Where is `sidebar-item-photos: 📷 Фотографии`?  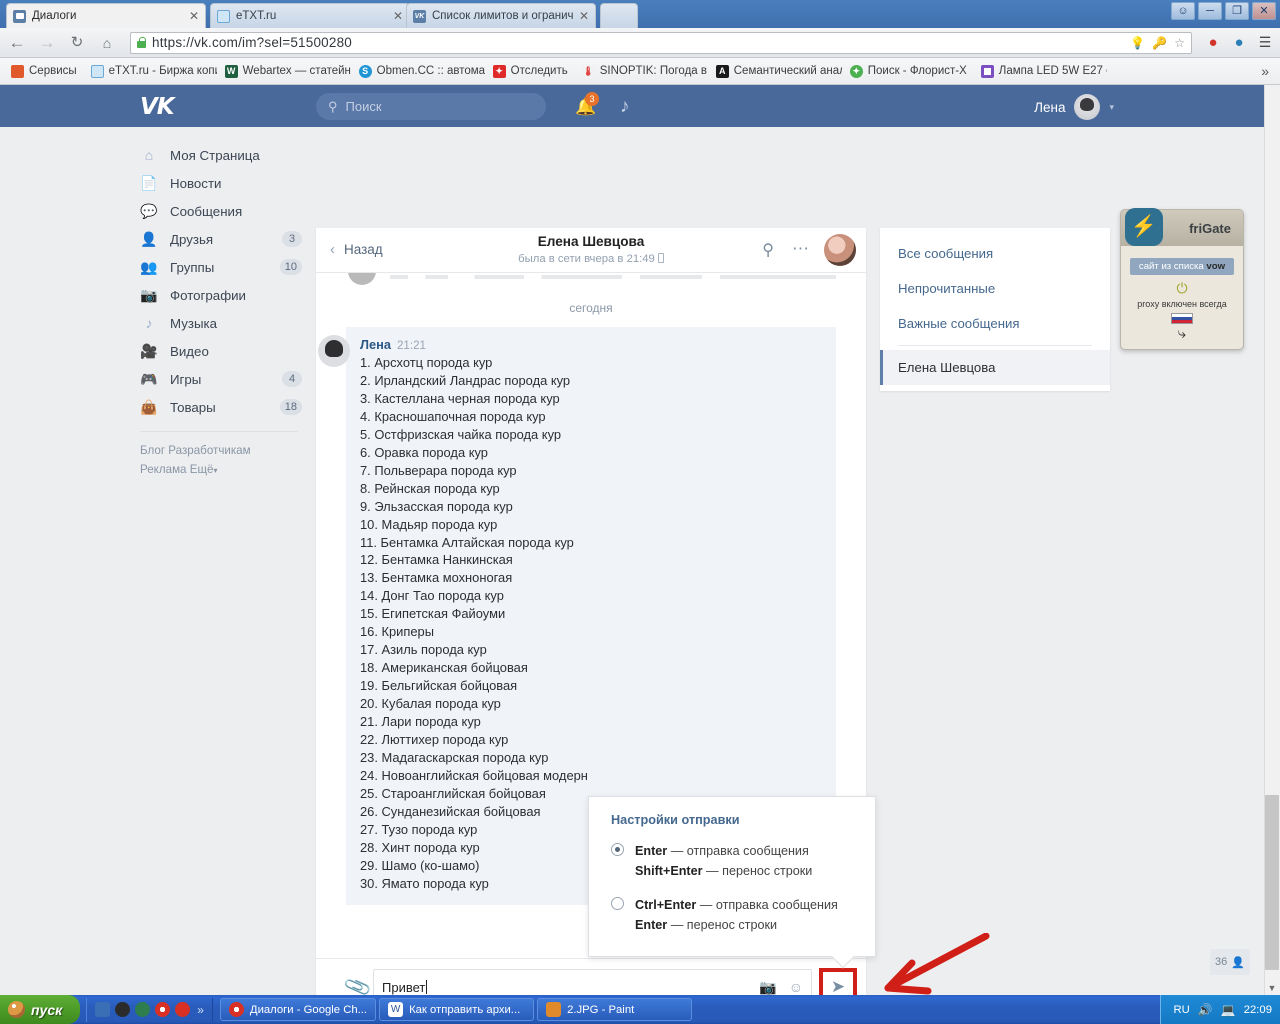
sidebar-item-photos: 📷 Фотографии is located at coordinates (225, 295).